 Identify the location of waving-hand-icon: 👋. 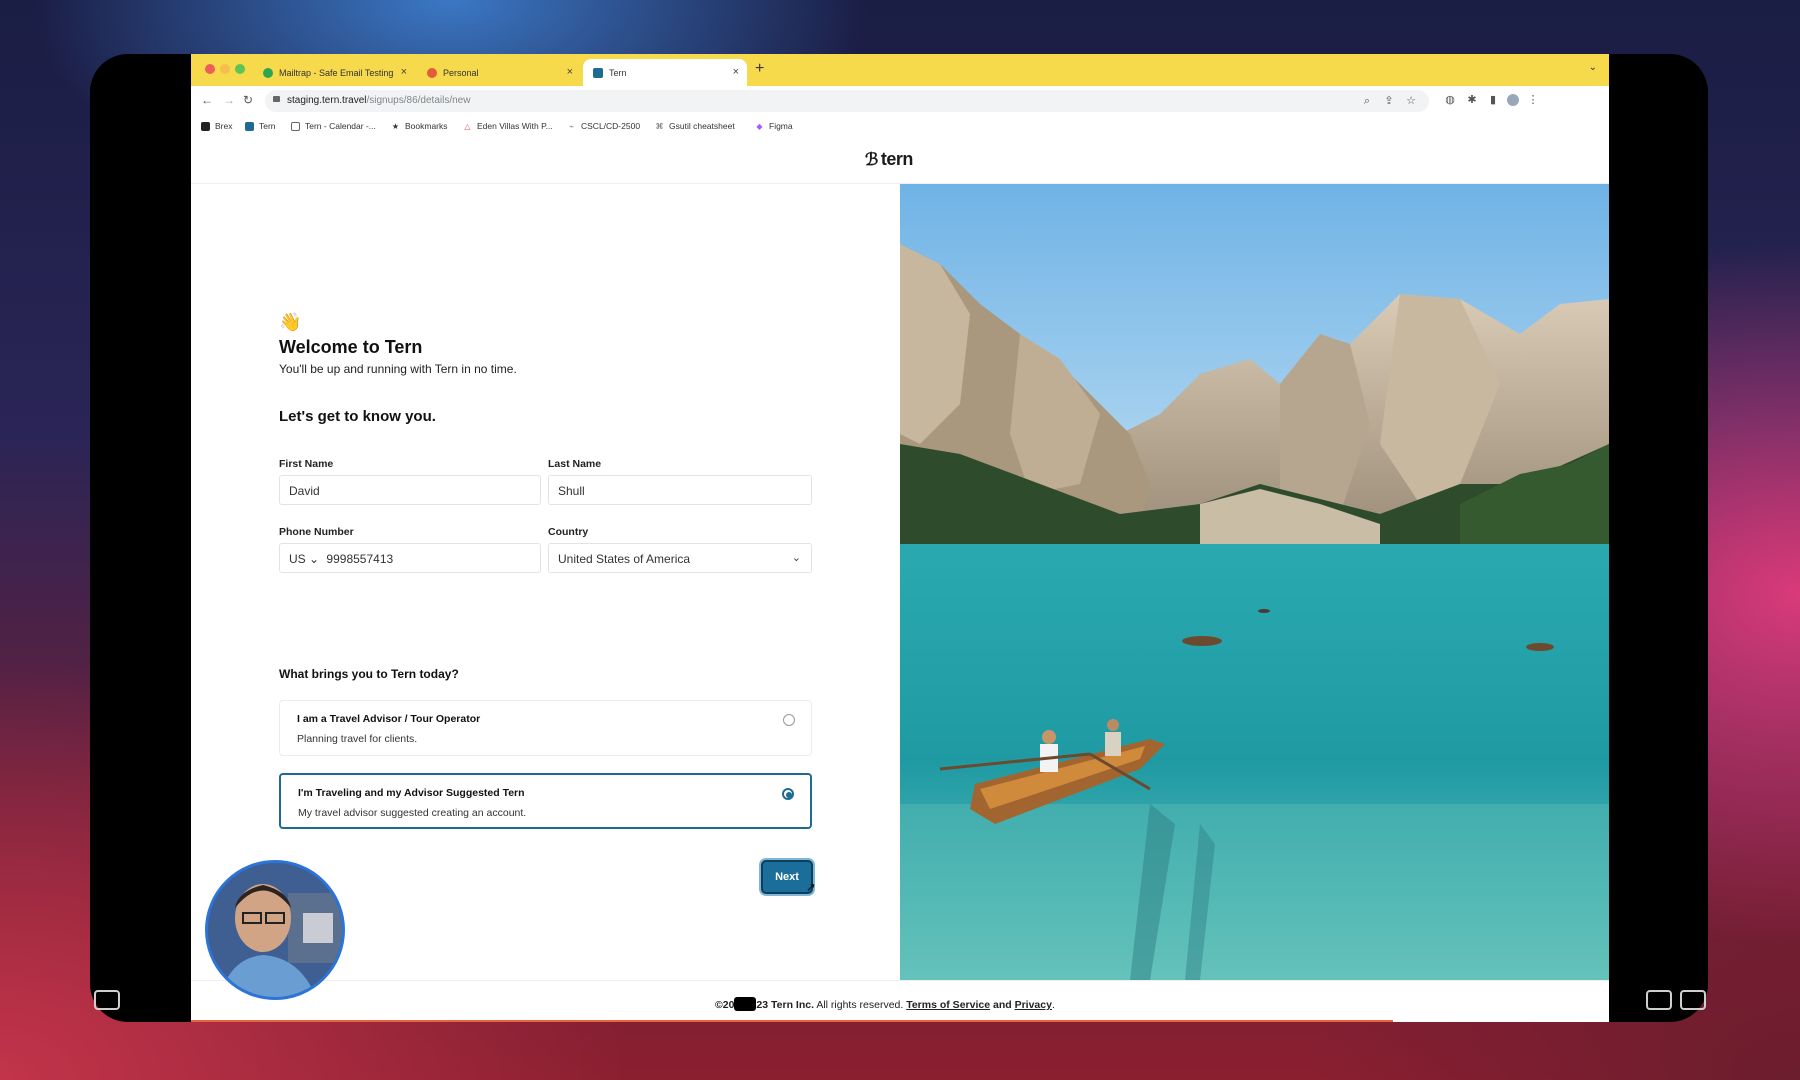
(290, 322).